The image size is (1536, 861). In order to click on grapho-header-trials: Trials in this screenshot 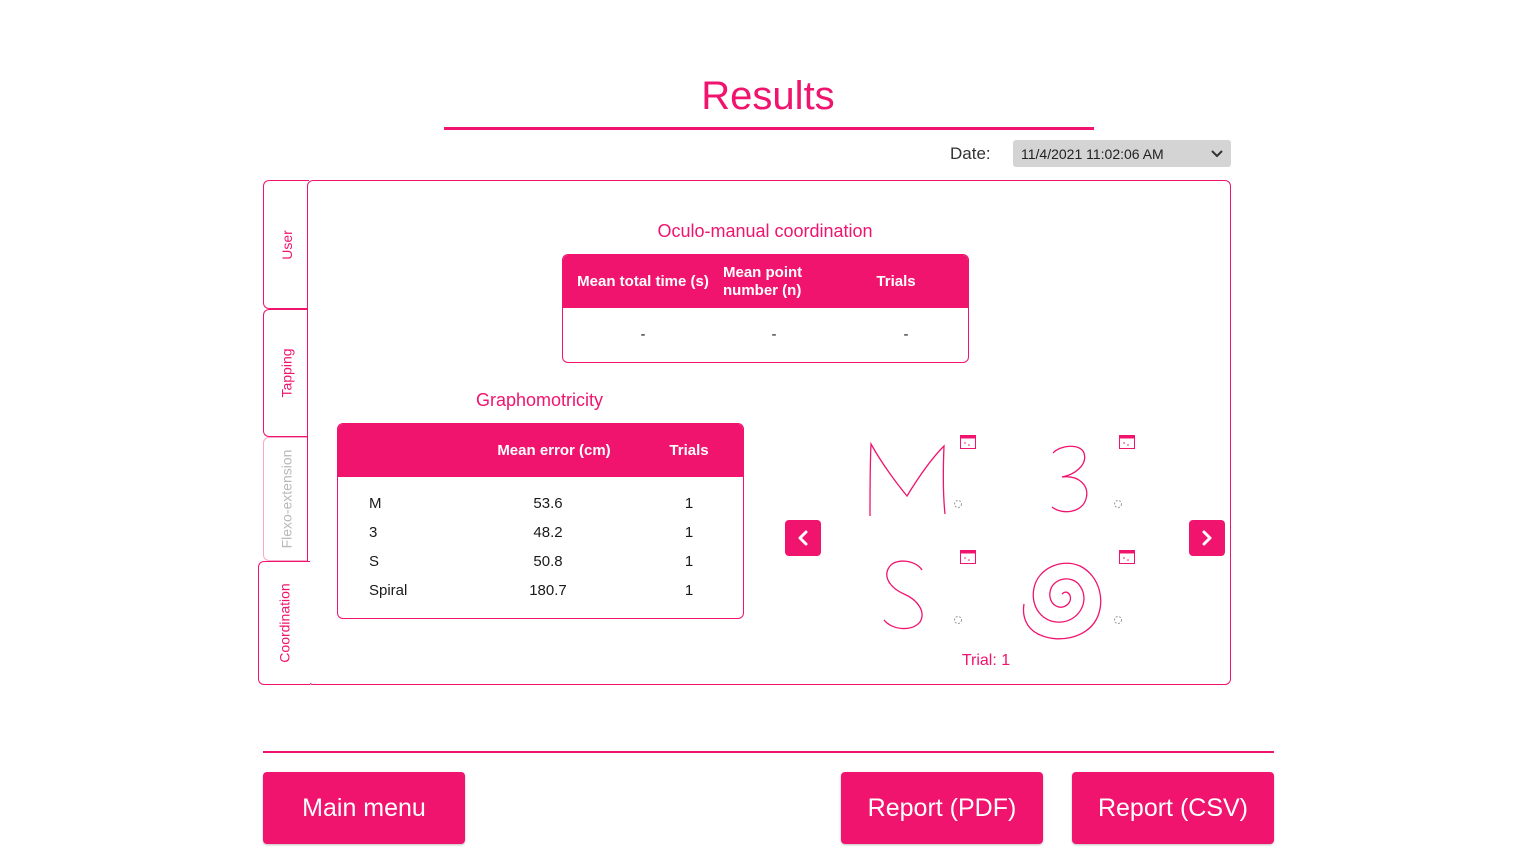, I will do `click(689, 450)`.